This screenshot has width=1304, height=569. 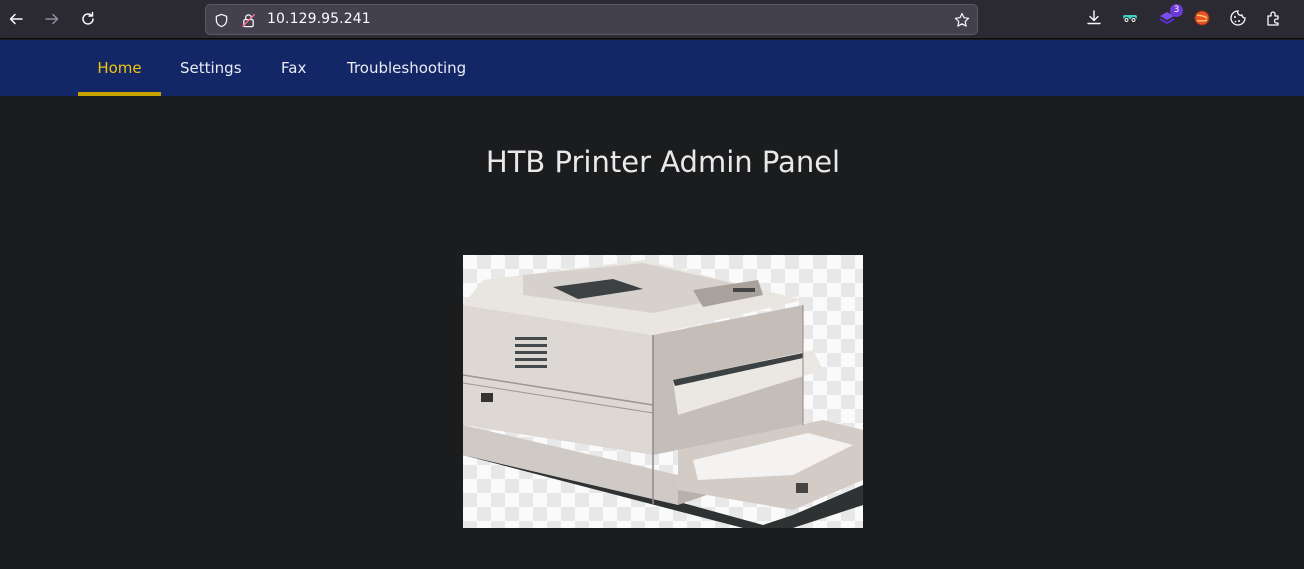 I want to click on forward-arrow-icon, so click(x=52, y=19).